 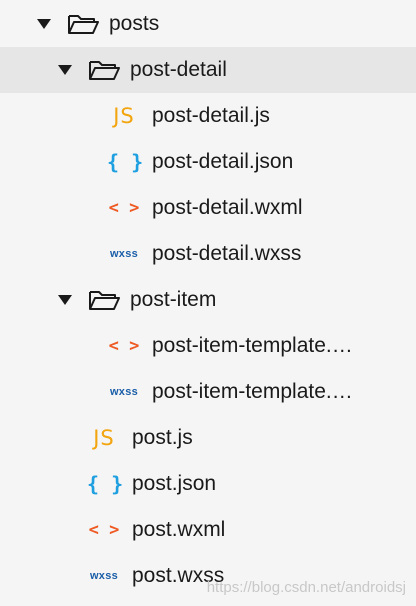 What do you see at coordinates (162, 437) in the screenshot?
I see `file-label: post.js` at bounding box center [162, 437].